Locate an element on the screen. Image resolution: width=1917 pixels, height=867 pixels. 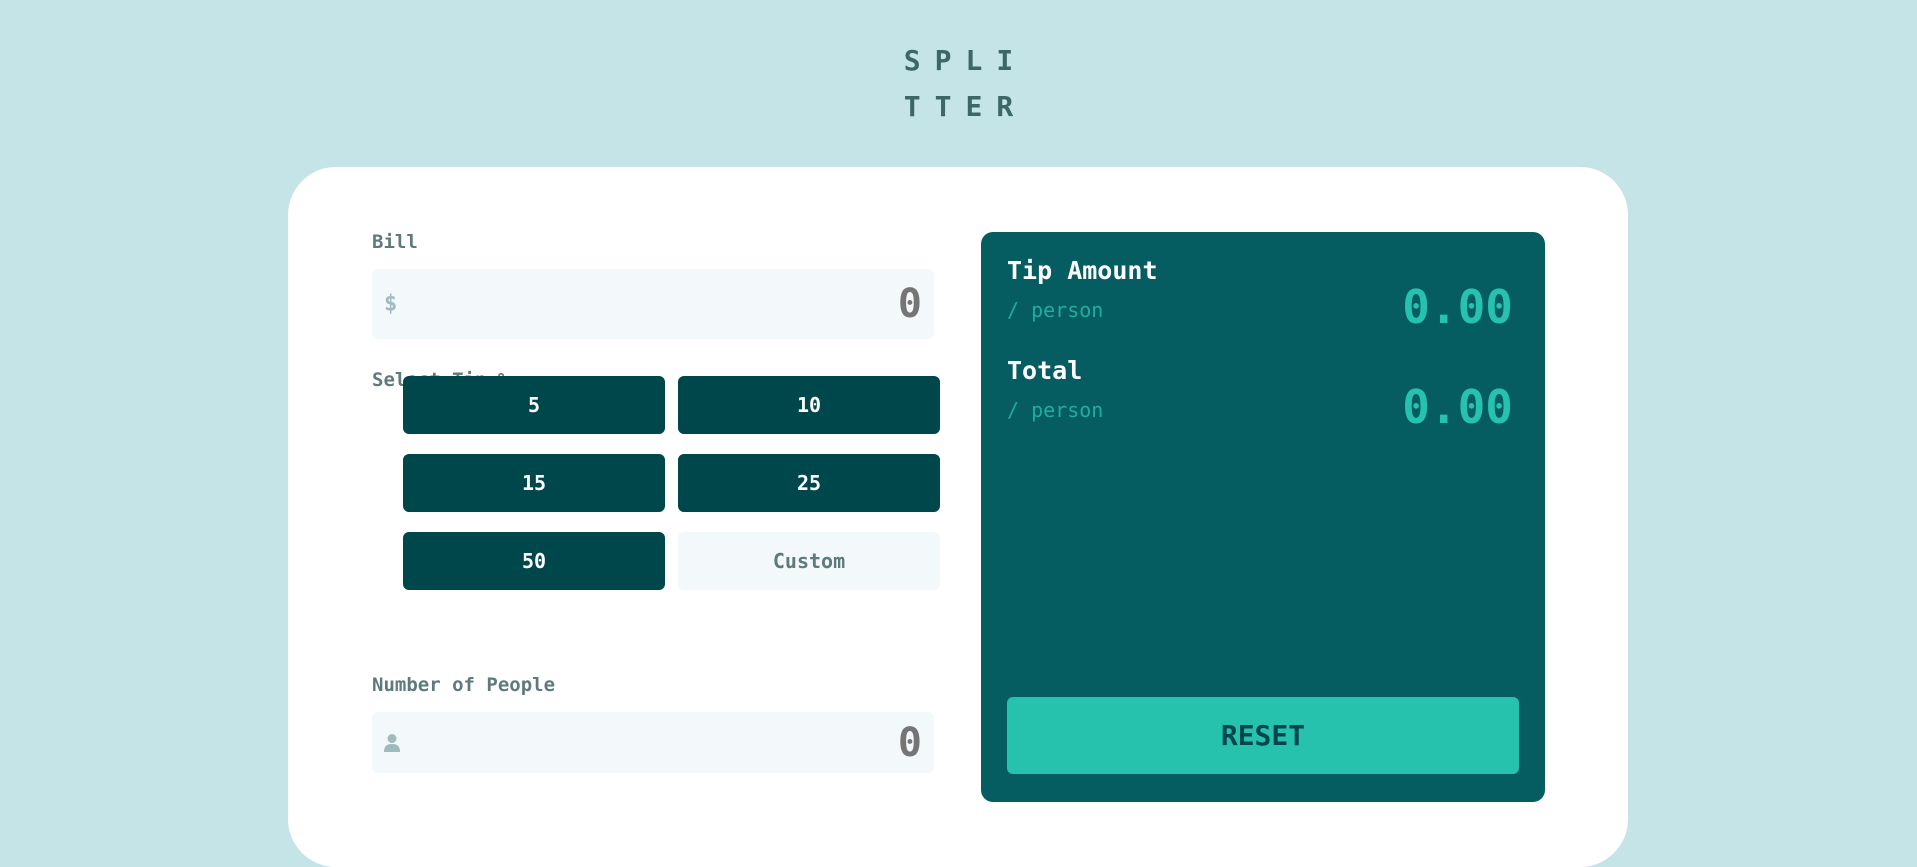
total-per-person: / person is located at coordinates (1055, 410).